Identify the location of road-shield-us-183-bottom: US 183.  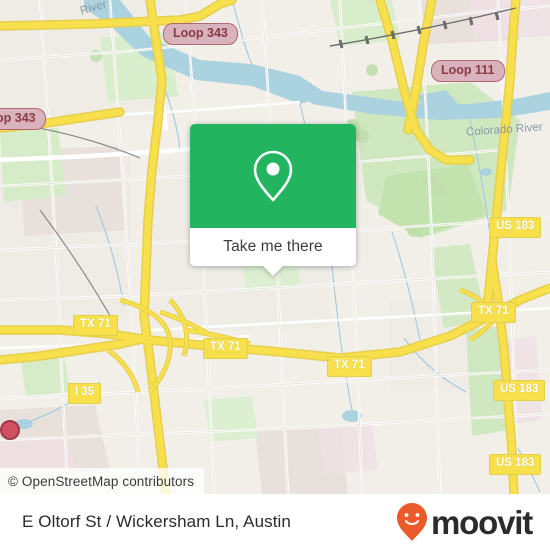
(515, 464).